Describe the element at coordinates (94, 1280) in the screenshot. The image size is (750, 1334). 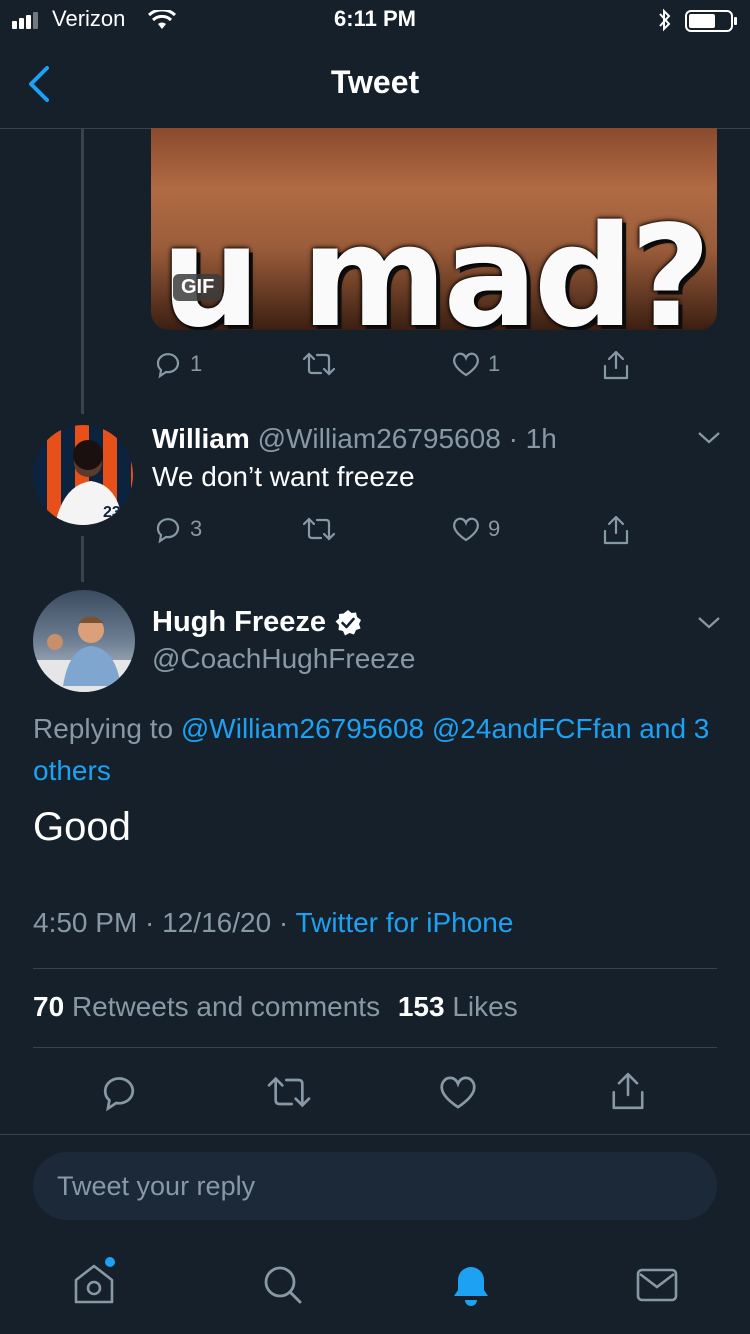
I see `home-icon` at that location.